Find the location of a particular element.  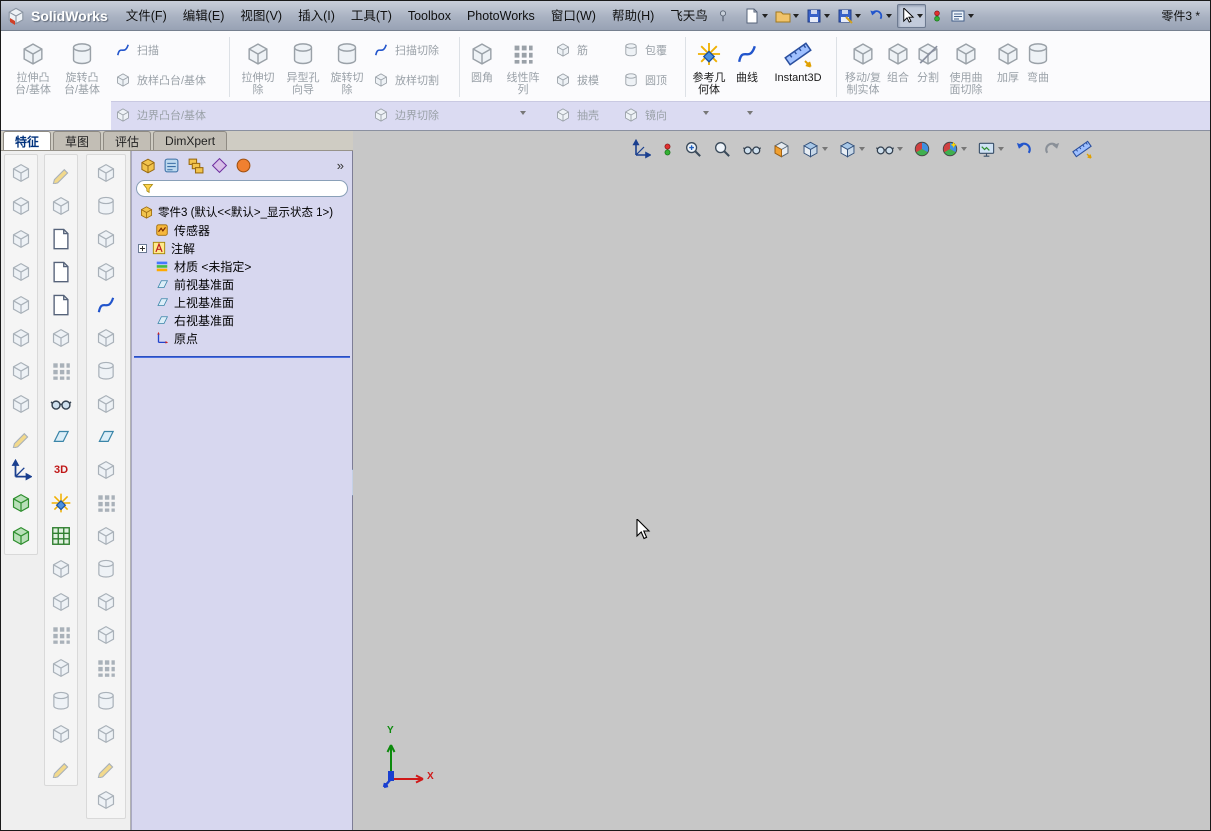

tree-row-top-plane: 上视基准面 is located at coordinates (242, 302).